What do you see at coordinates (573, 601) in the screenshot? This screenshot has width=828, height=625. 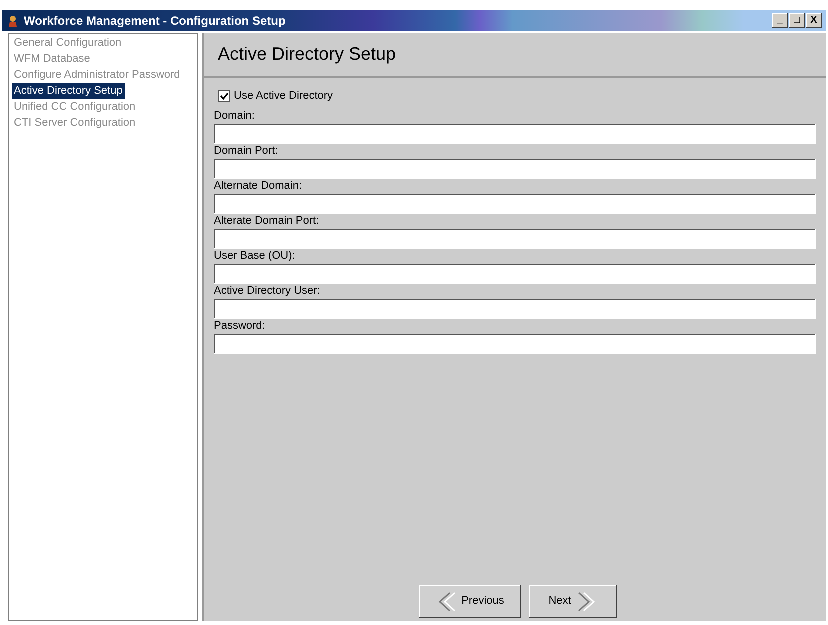 I see `next-button: Next` at bounding box center [573, 601].